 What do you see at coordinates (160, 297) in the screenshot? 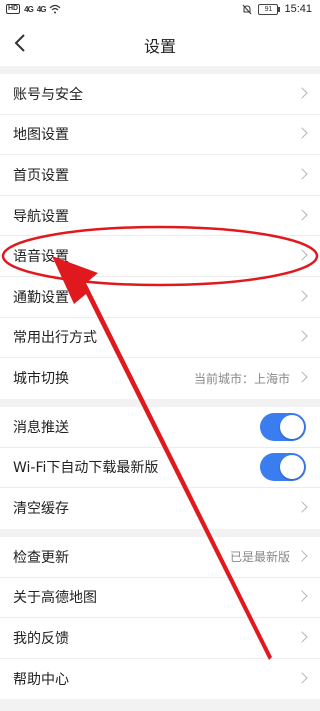
I see `settings-row-commute: 通勤设置` at bounding box center [160, 297].